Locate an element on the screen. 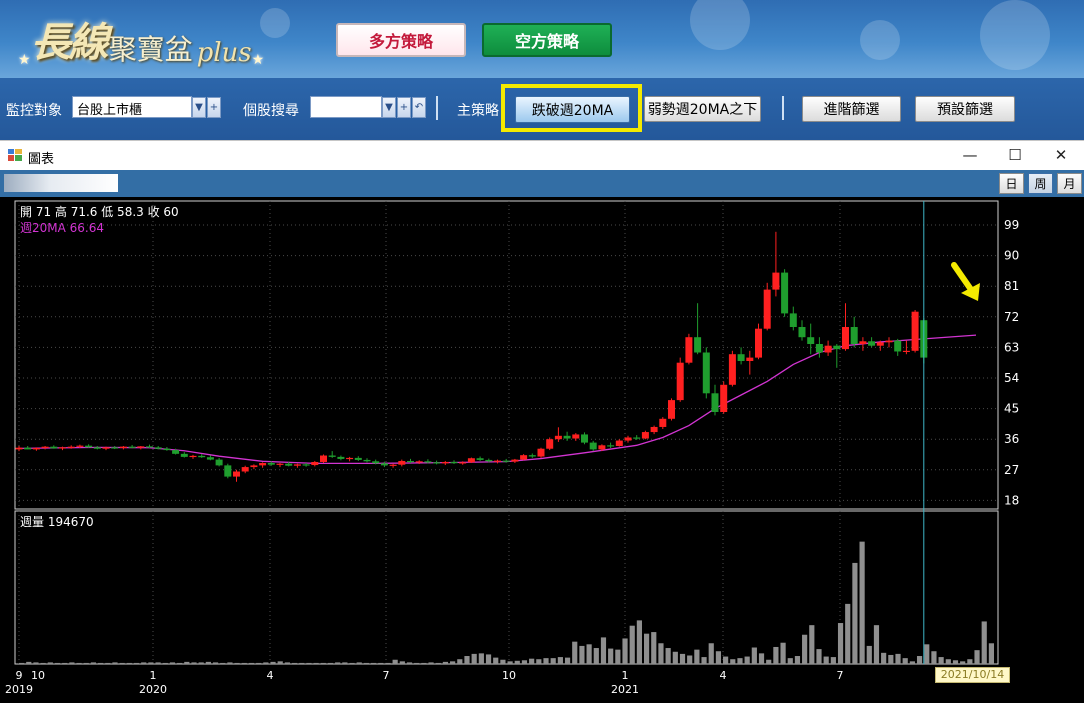 This screenshot has height=703, width=1084. weak-below-20ma-button: 弱勢週20MA之下 is located at coordinates (702, 109).